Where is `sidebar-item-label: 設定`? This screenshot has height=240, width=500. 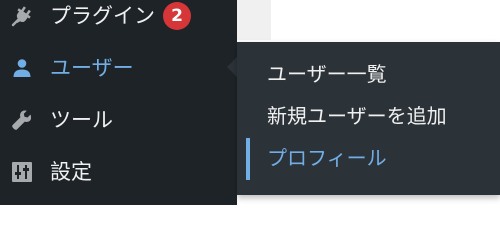
sidebar-item-label: 設定 is located at coordinates (71, 171).